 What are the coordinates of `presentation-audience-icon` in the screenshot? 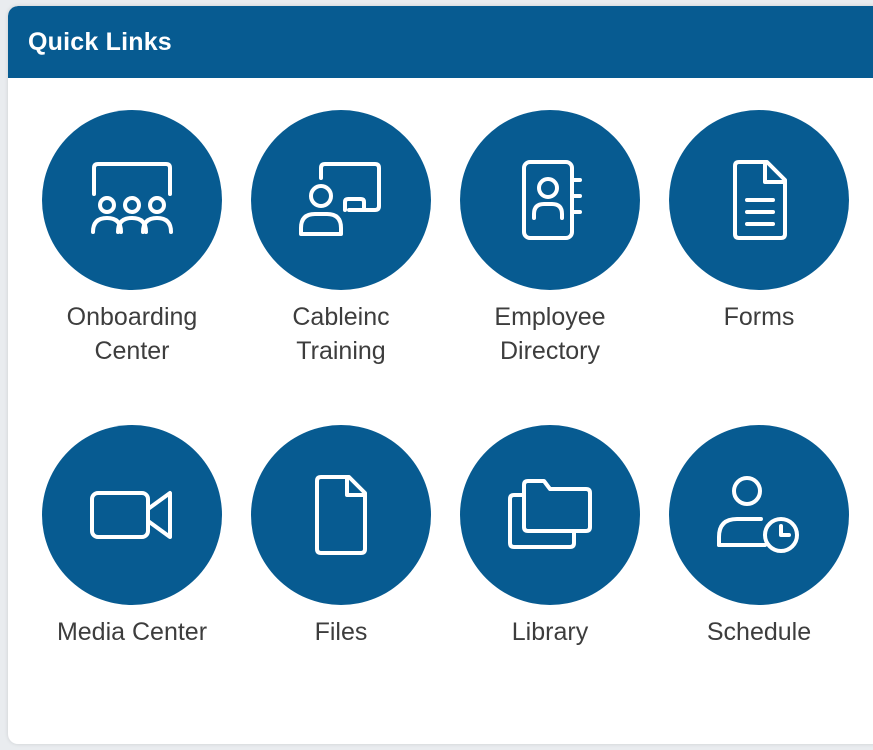 It's located at (132, 198).